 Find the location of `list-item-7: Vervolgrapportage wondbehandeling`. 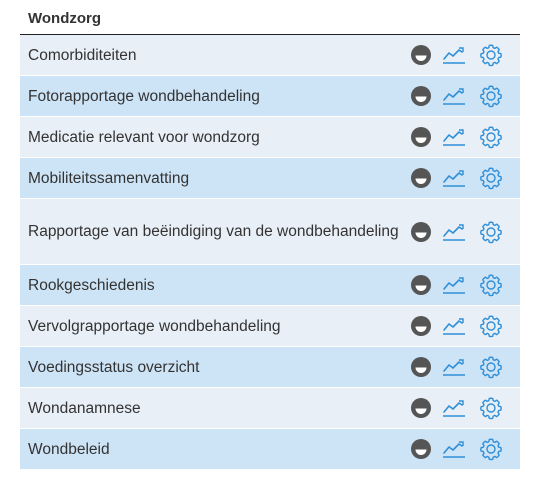

list-item-7: Vervolgrapportage wondbehandeling is located at coordinates (270, 326).